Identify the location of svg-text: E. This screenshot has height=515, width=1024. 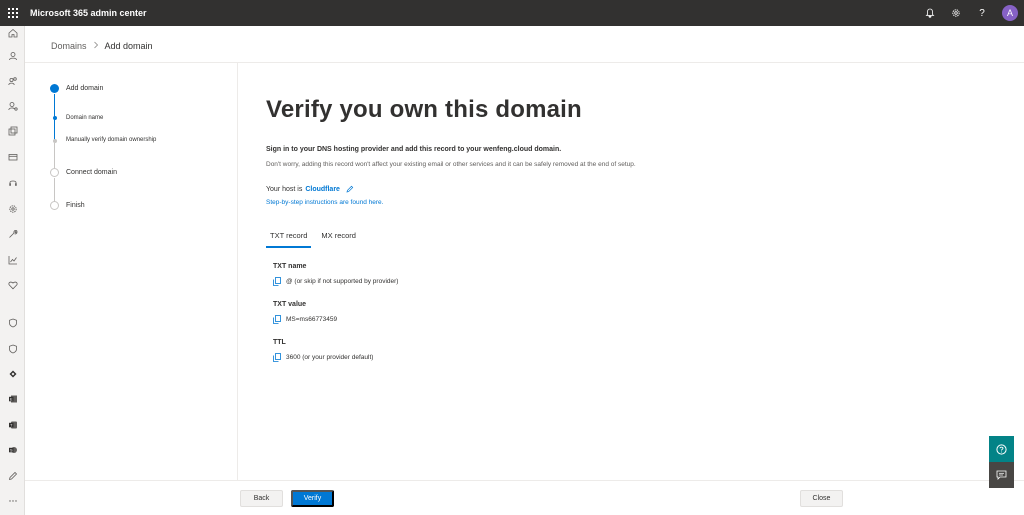
(10, 399).